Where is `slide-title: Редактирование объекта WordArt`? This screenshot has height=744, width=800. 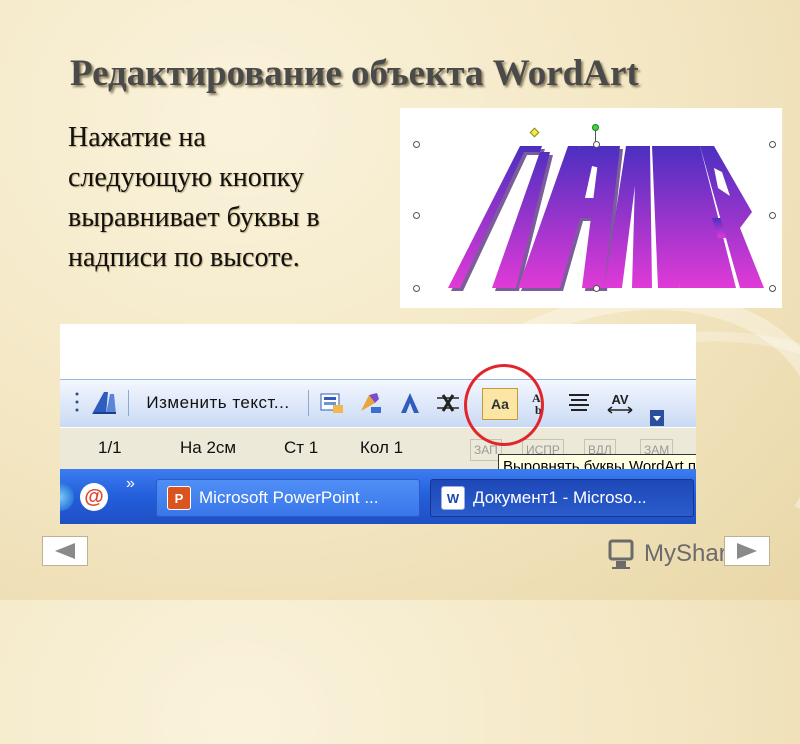
slide-title: Редактирование объекта WordArt is located at coordinates (354, 73).